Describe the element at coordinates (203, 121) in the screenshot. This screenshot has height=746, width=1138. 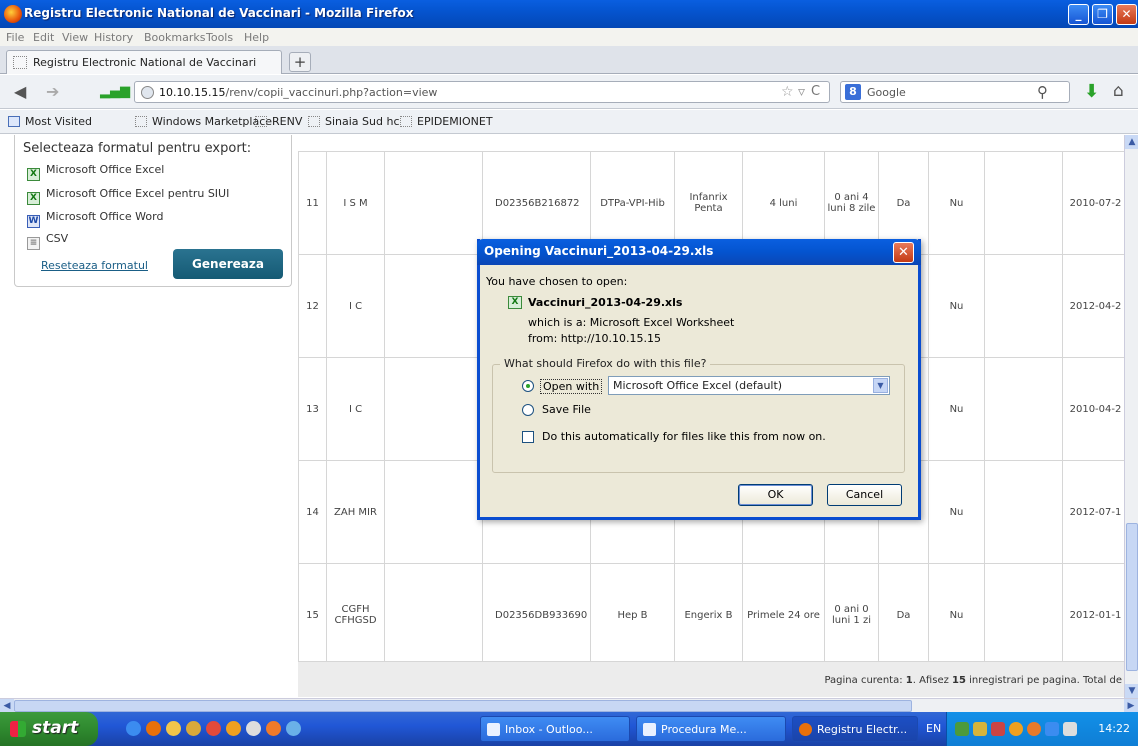
I see `bookmark-windows-marketplace: Windows Marketplace` at that location.